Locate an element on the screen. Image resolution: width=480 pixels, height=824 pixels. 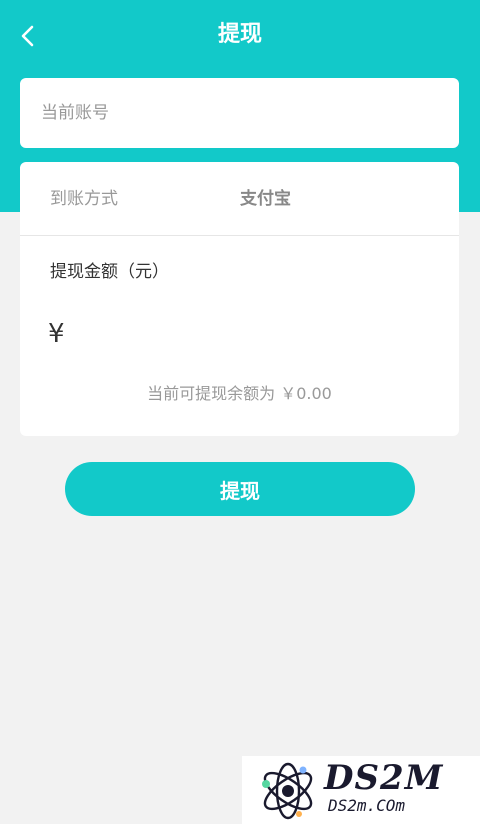
amount-input is located at coordinates (259, 335).